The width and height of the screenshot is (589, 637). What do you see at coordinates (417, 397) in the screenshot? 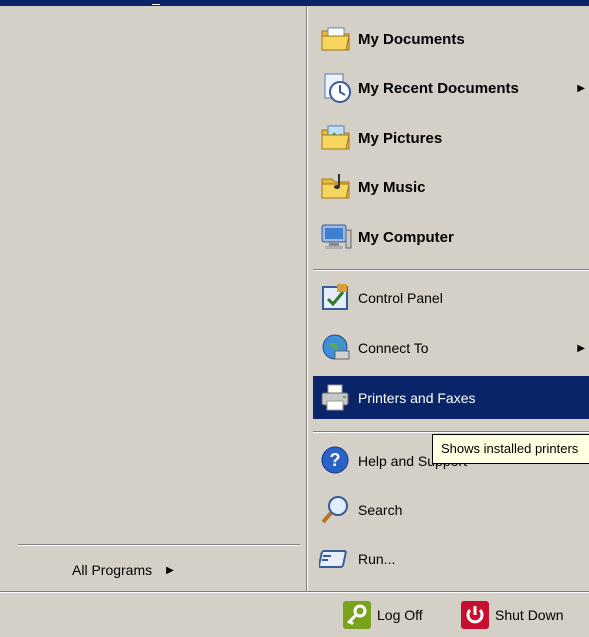
I see `menu-item-label: Printers and Faxes` at bounding box center [417, 397].